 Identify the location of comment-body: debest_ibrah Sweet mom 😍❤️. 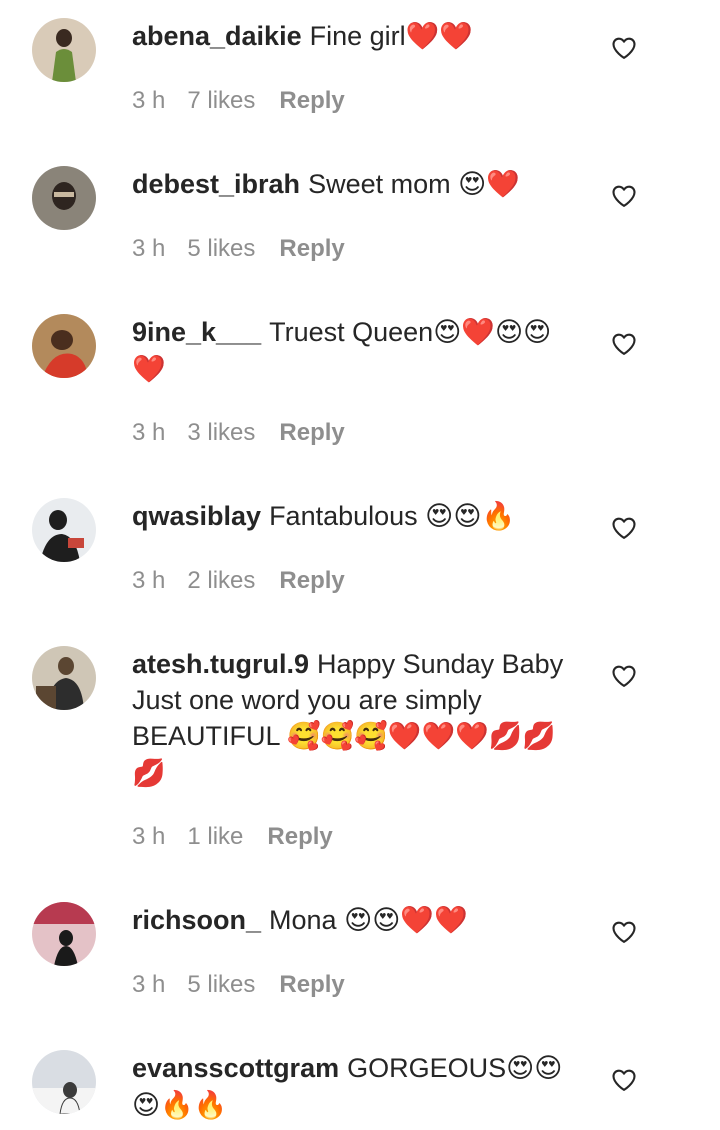
(352, 184).